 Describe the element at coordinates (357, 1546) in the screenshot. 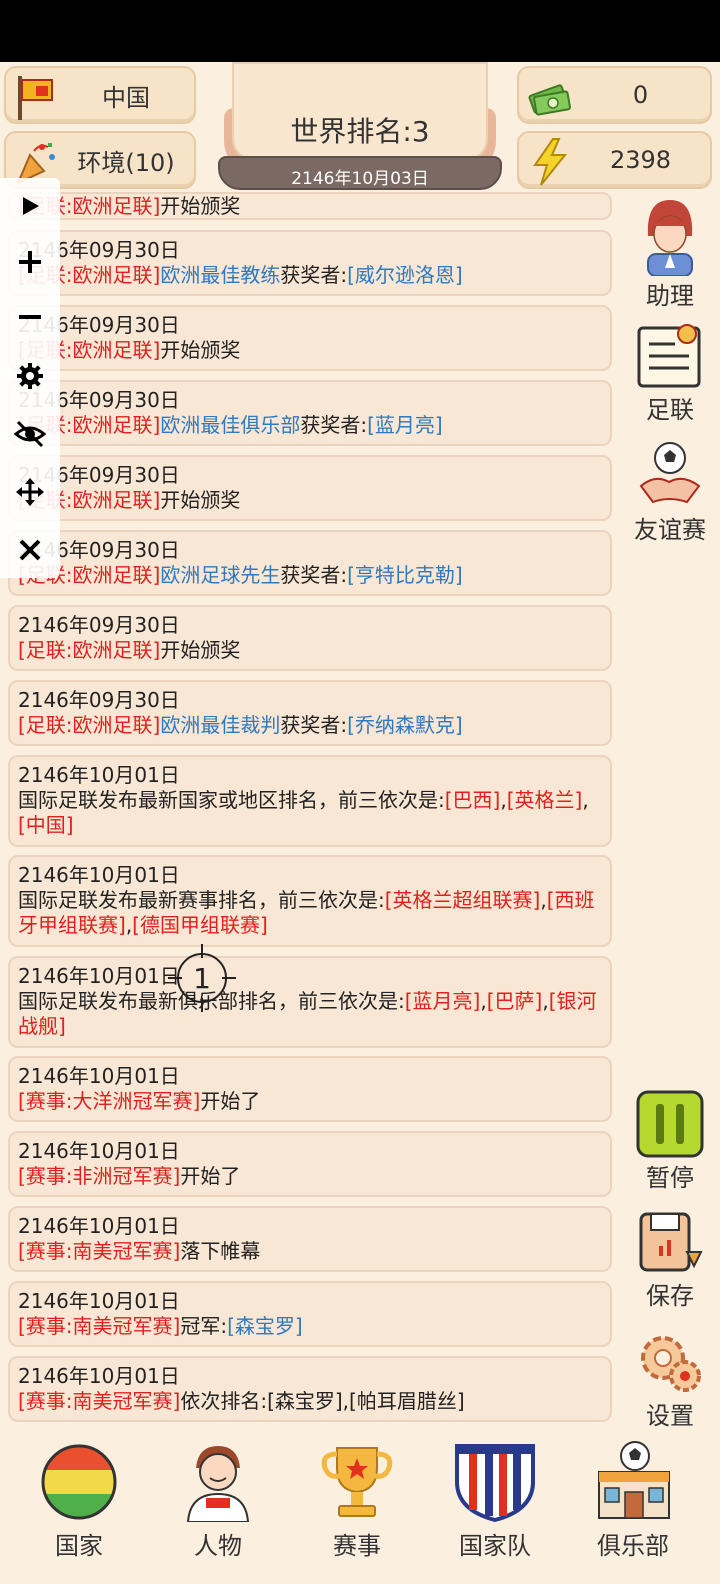

I see `nav-events-label: 赛事` at that location.